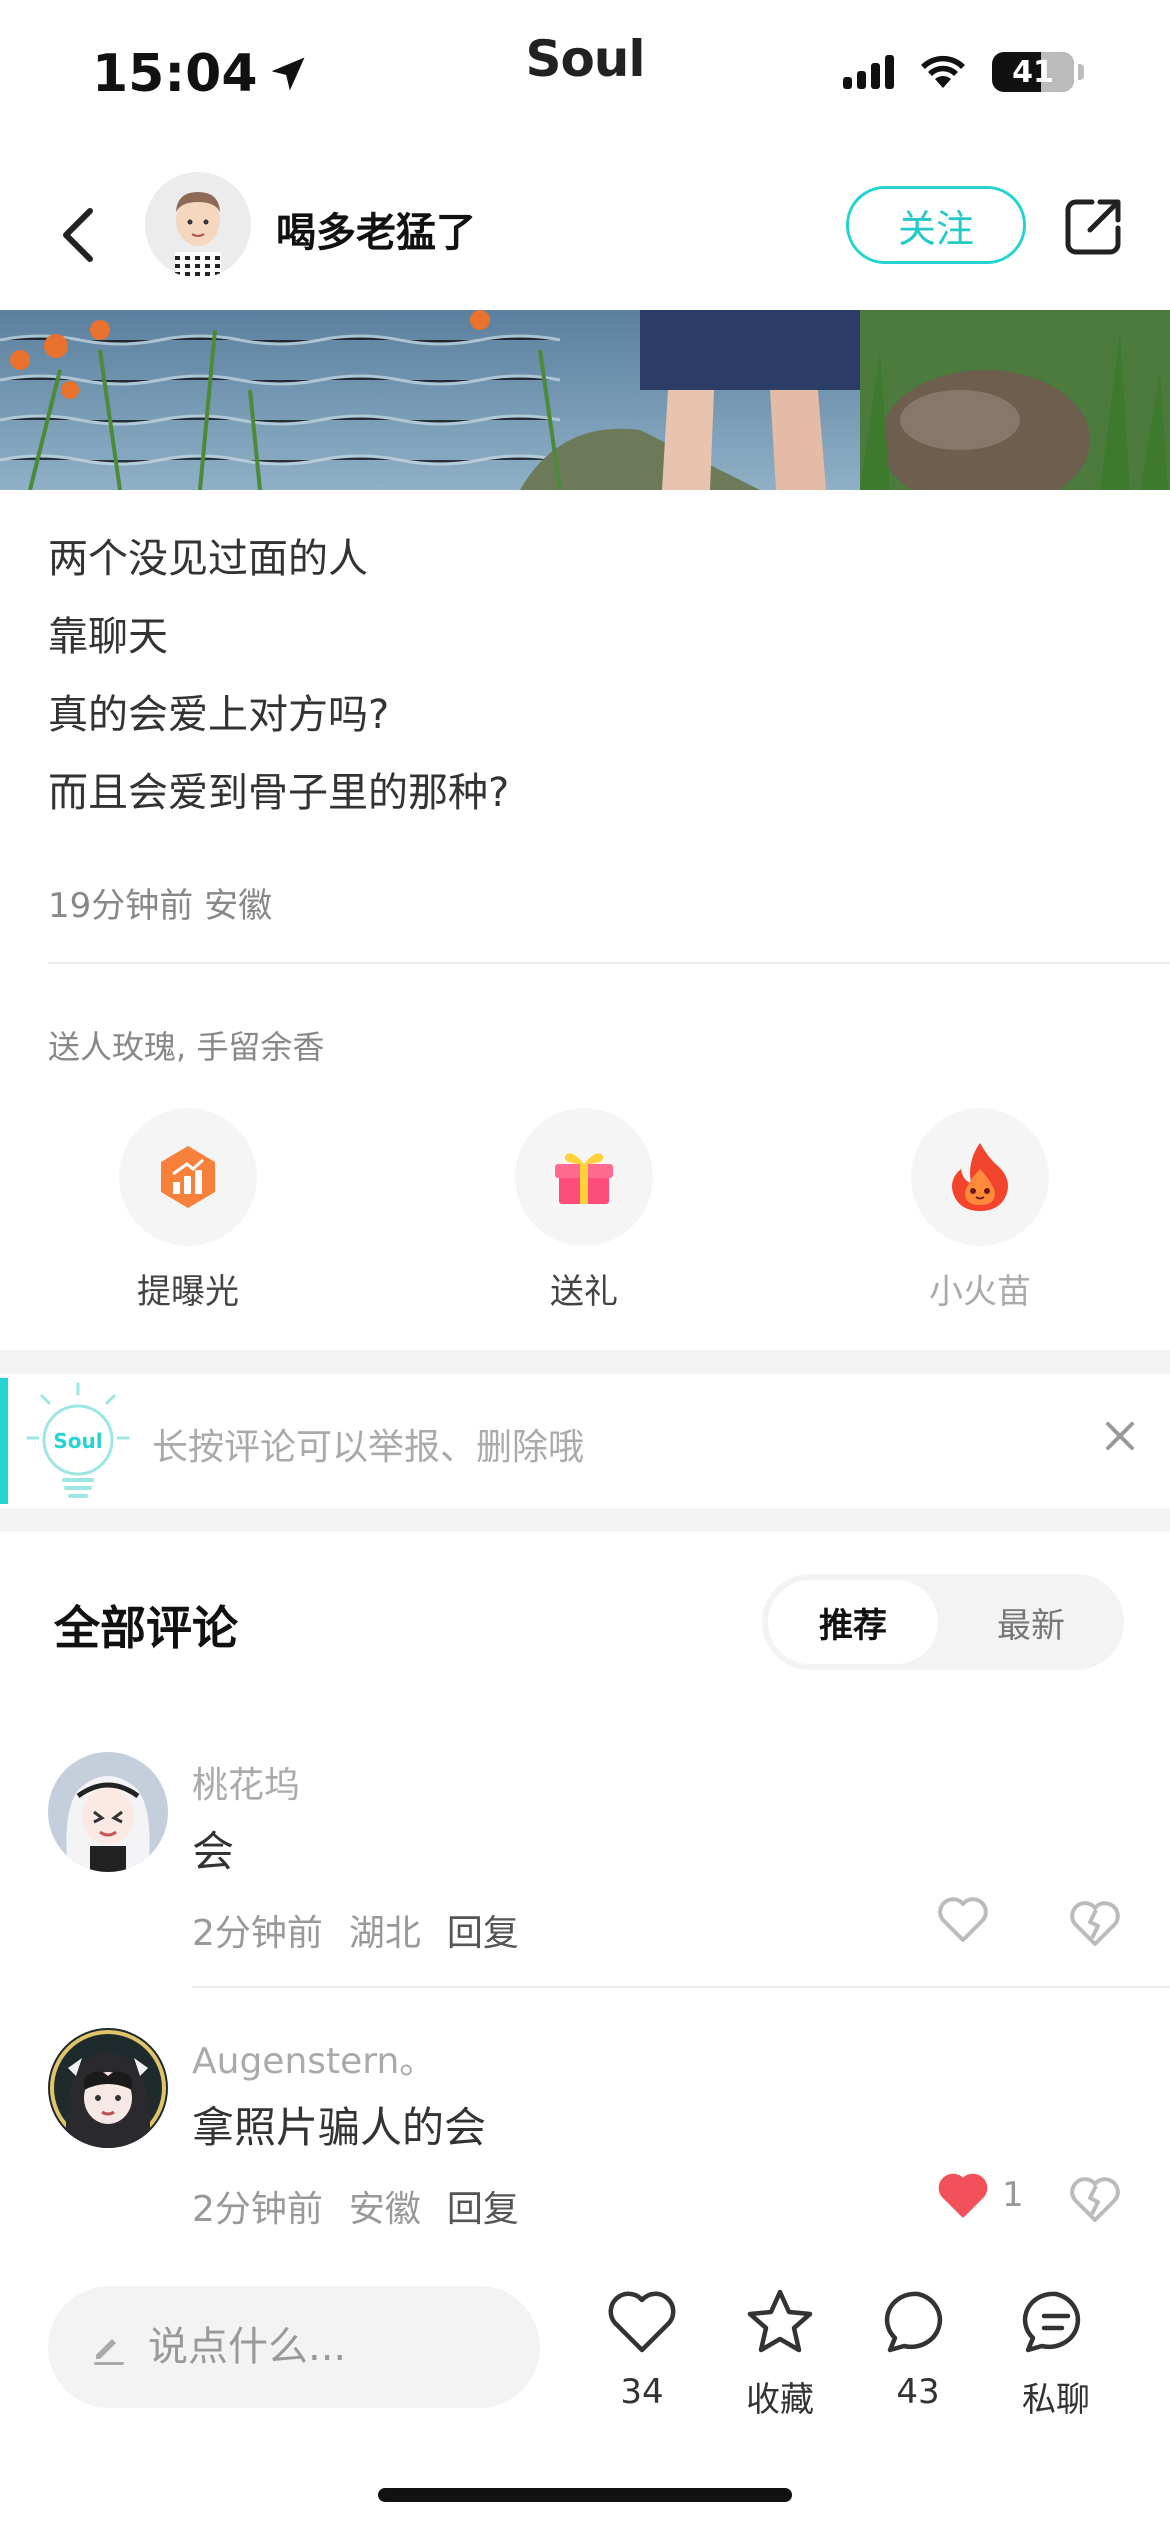 This screenshot has height=2532, width=1170. I want to click on comment-location: 湖北, so click(384, 1933).